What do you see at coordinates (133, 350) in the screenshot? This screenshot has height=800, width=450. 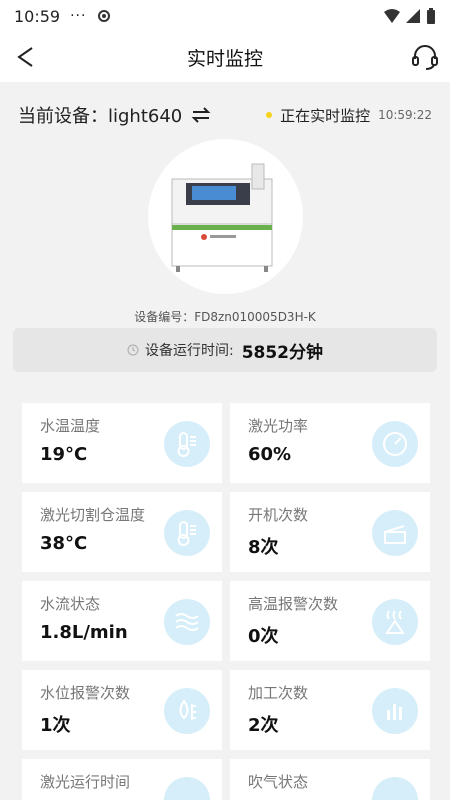 I see `clock-icon` at bounding box center [133, 350].